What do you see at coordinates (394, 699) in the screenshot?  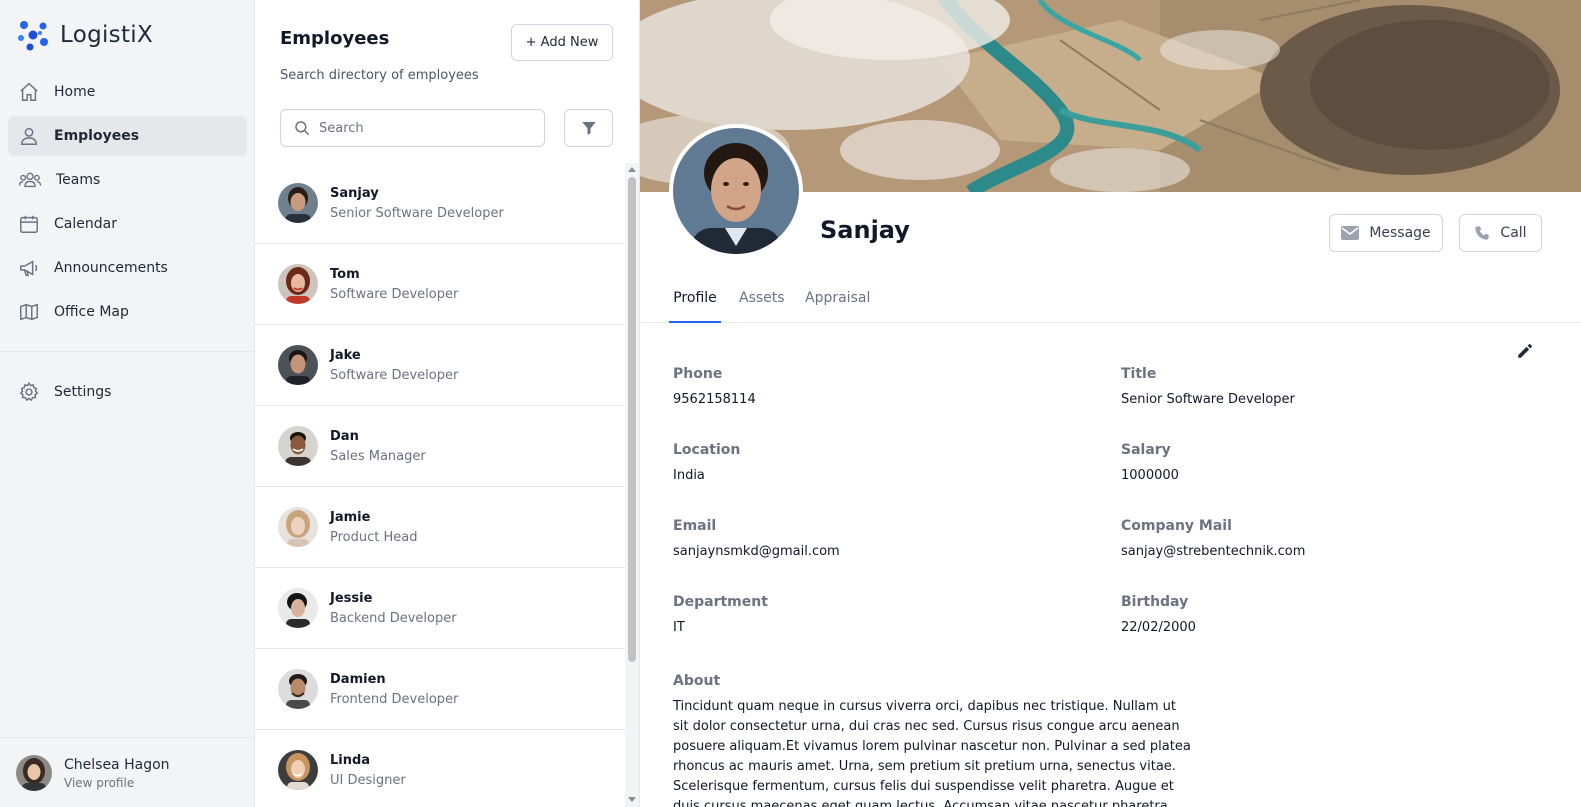 I see `employee-role: Frontend Developer` at bounding box center [394, 699].